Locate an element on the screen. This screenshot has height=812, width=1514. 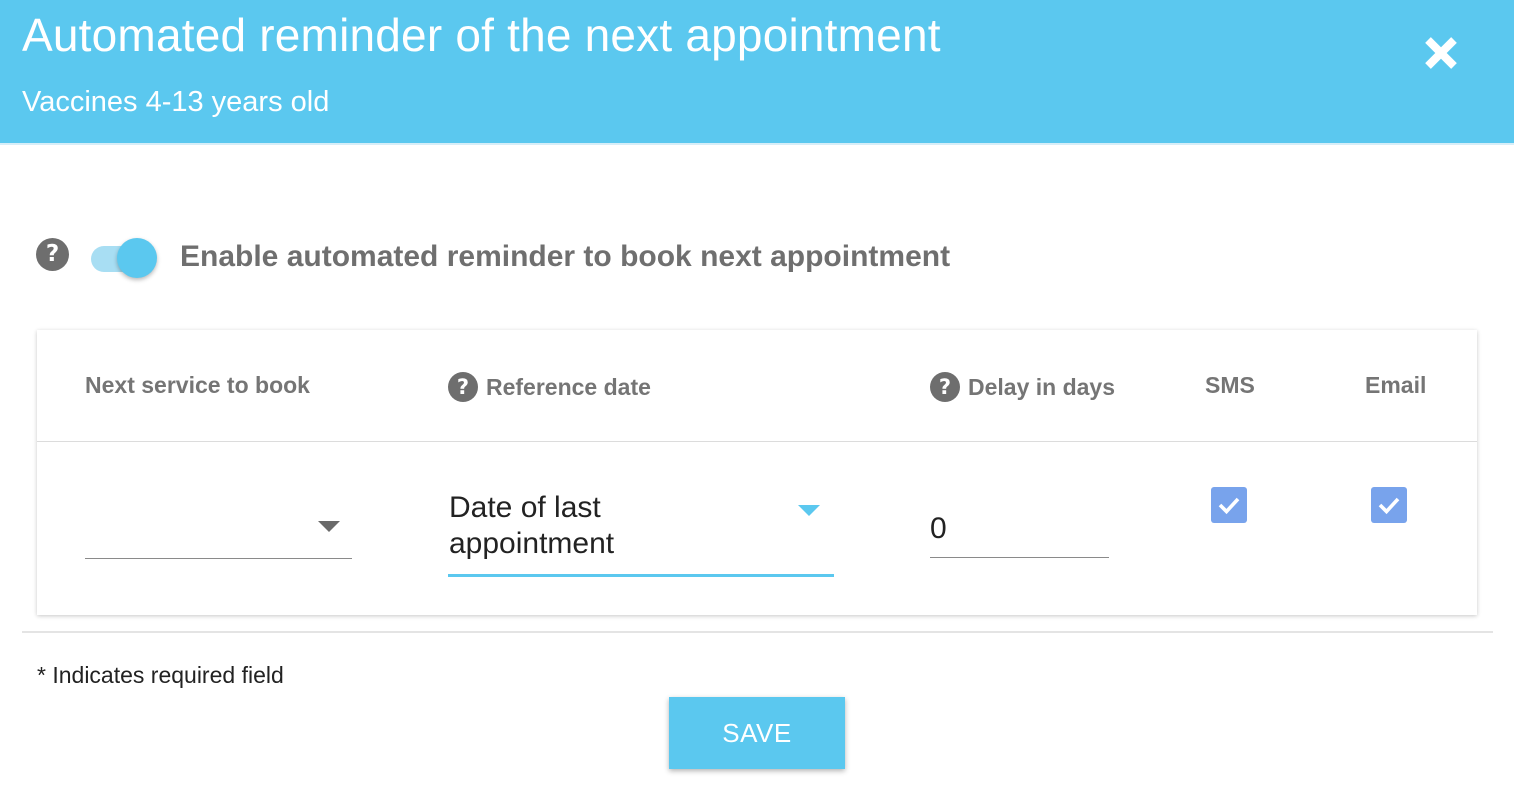
required-field-note: * Indicates required field is located at coordinates (160, 675).